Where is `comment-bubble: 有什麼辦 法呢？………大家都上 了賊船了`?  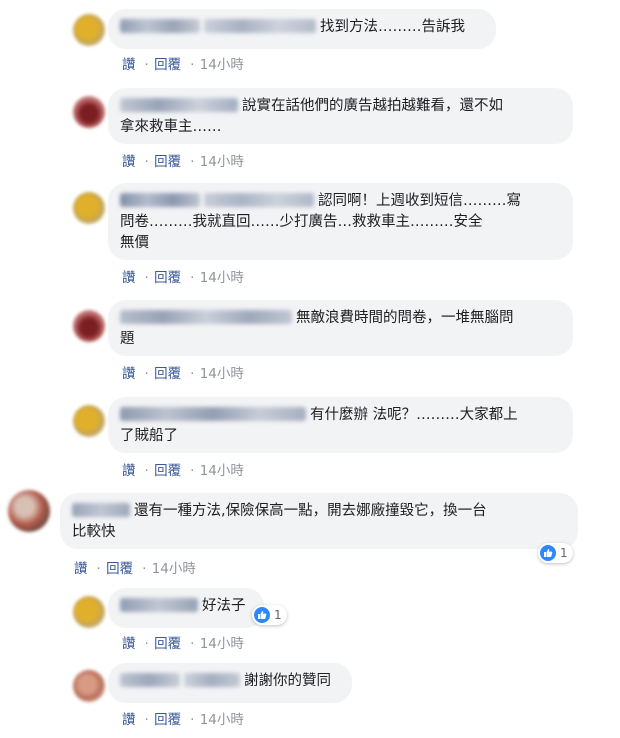 comment-bubble: 有什麼辦 法呢？………大家都上 了賊船了 is located at coordinates (340, 425).